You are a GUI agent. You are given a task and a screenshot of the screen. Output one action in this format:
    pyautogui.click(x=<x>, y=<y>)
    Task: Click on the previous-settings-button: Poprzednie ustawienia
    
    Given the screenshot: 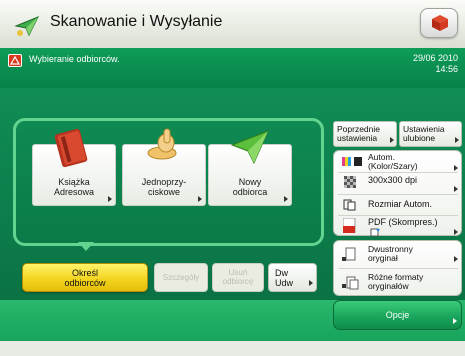 What is the action you would take?
    pyautogui.click(x=365, y=134)
    